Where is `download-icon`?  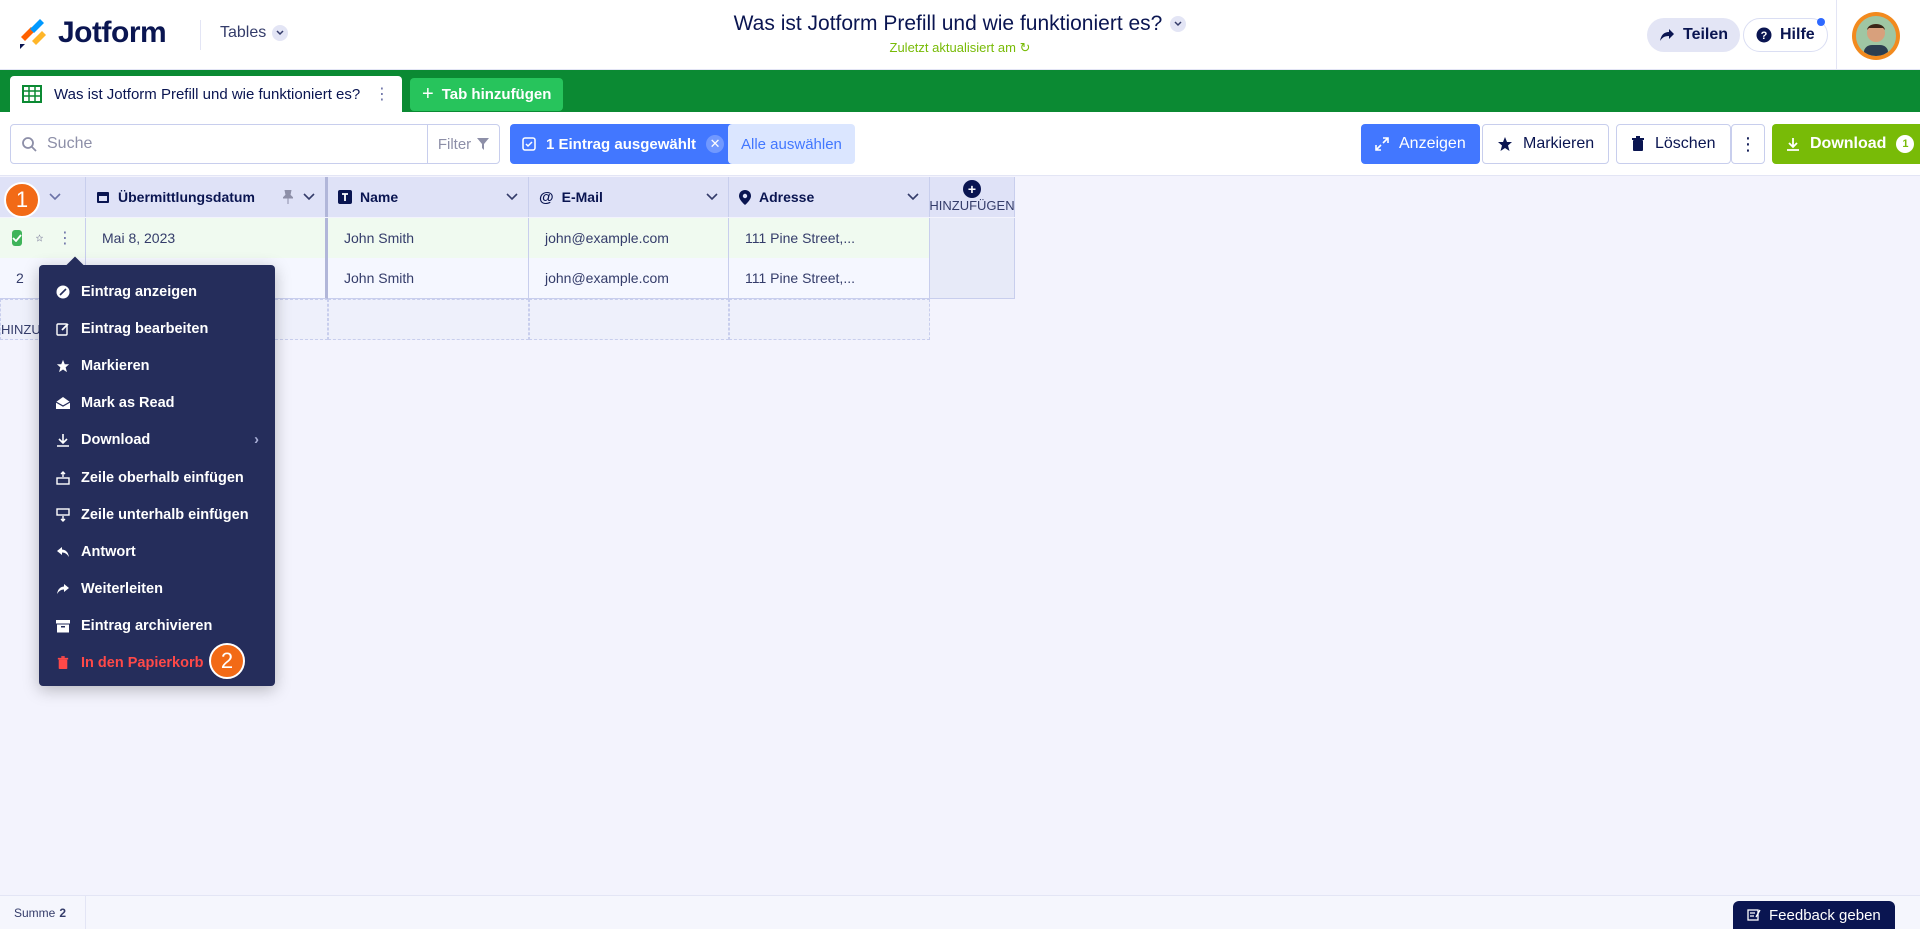 download-icon is located at coordinates (63, 440).